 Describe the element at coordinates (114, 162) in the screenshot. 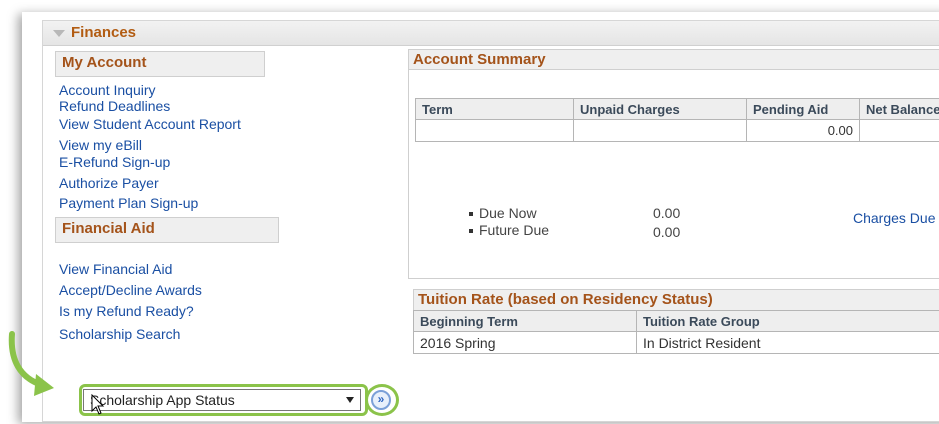

I see `e-refund-signup-link: E-Refund Sign-up` at that location.